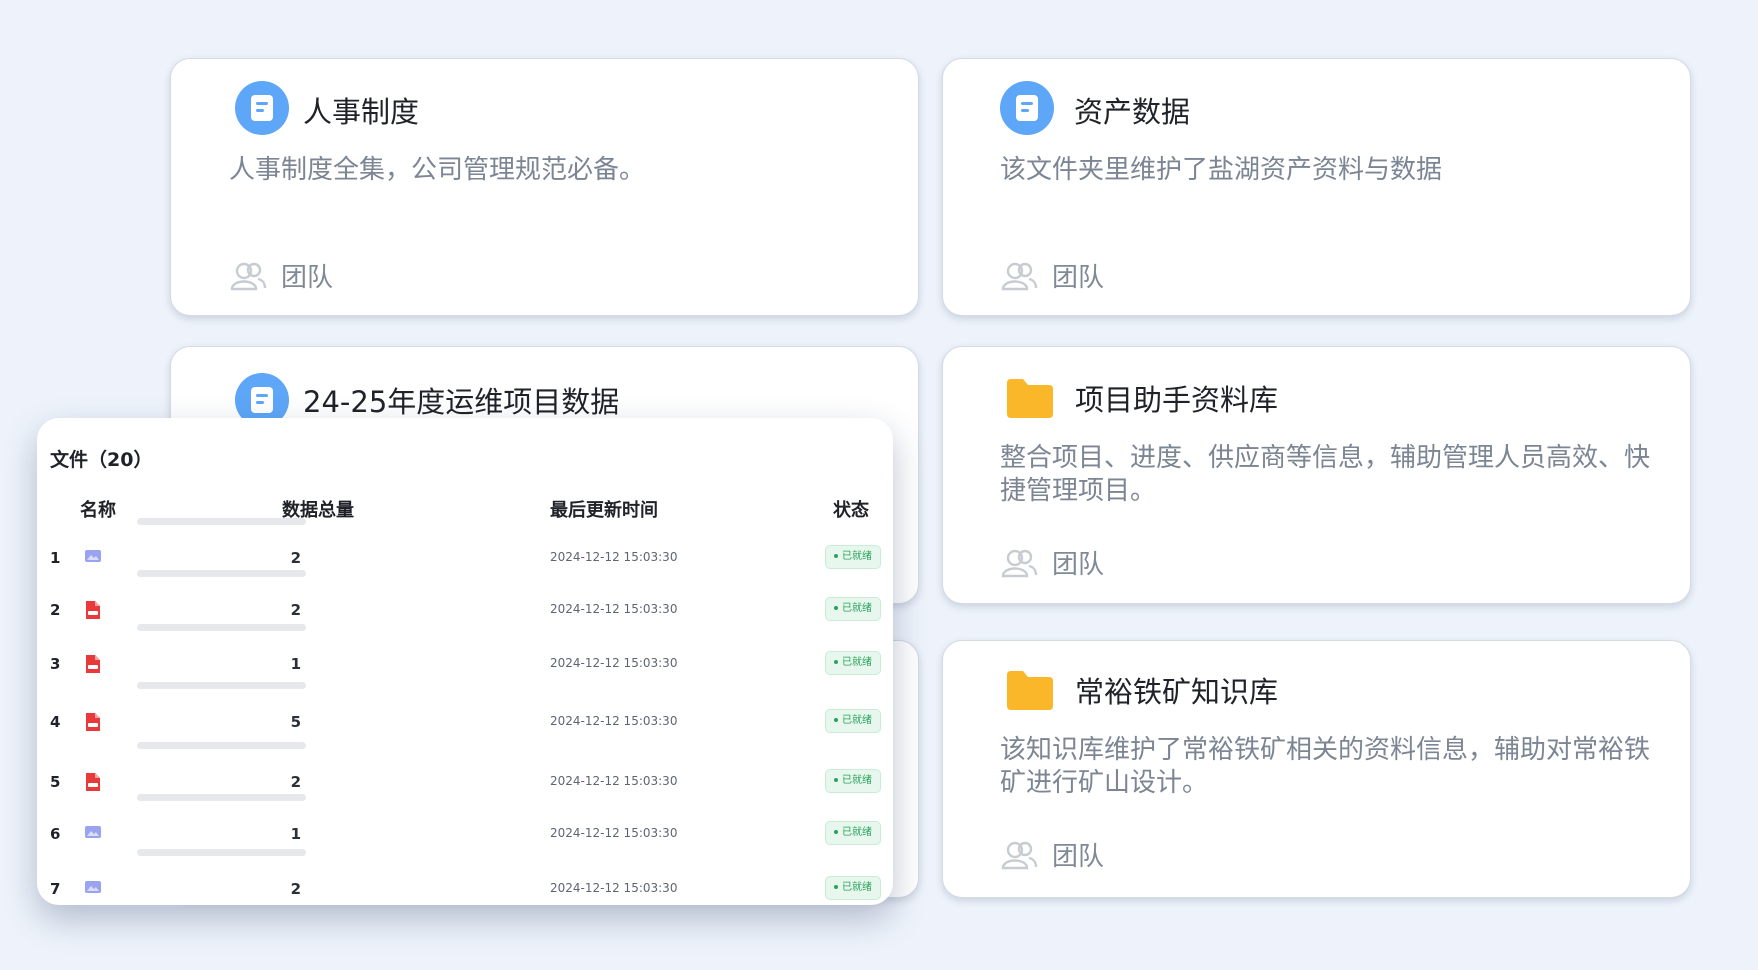 The image size is (1758, 970). What do you see at coordinates (465, 597) in the screenshot?
I see `file-row: 2 2 2024-12-12 15:03:30 已就绪` at bounding box center [465, 597].